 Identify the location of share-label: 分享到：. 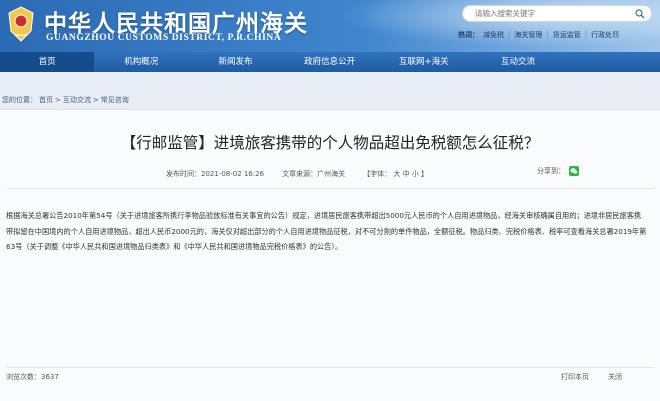
(551, 171).